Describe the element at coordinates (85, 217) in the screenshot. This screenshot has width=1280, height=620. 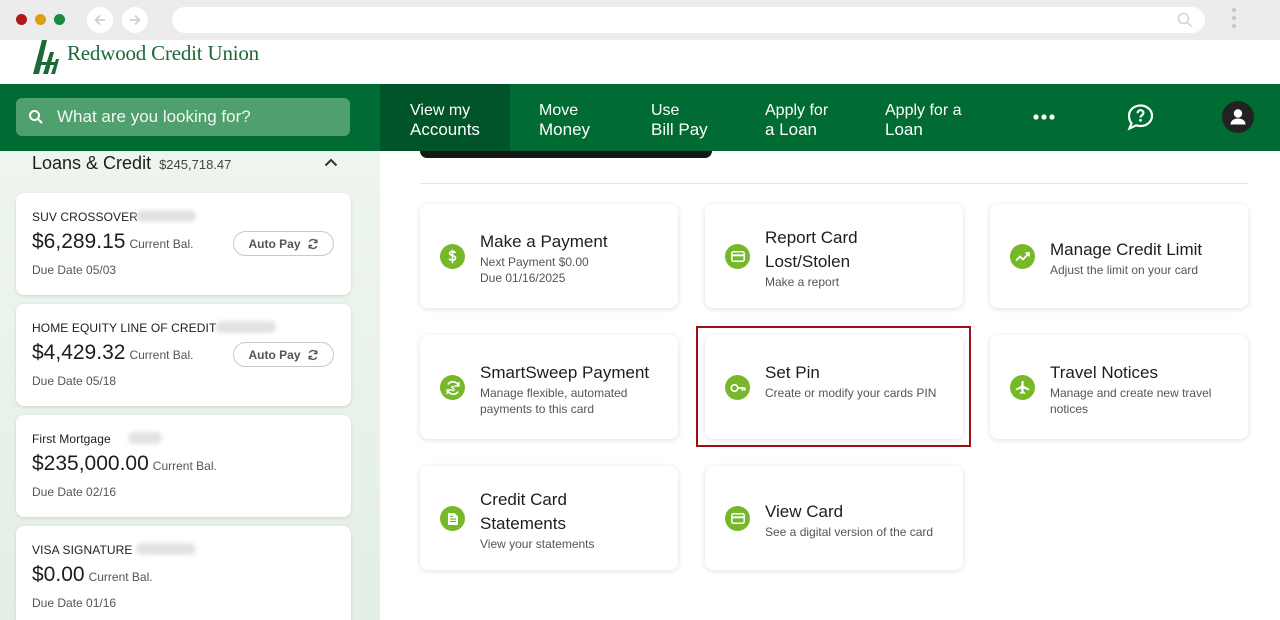
I see `account-name: SUV CROSSOVER` at that location.